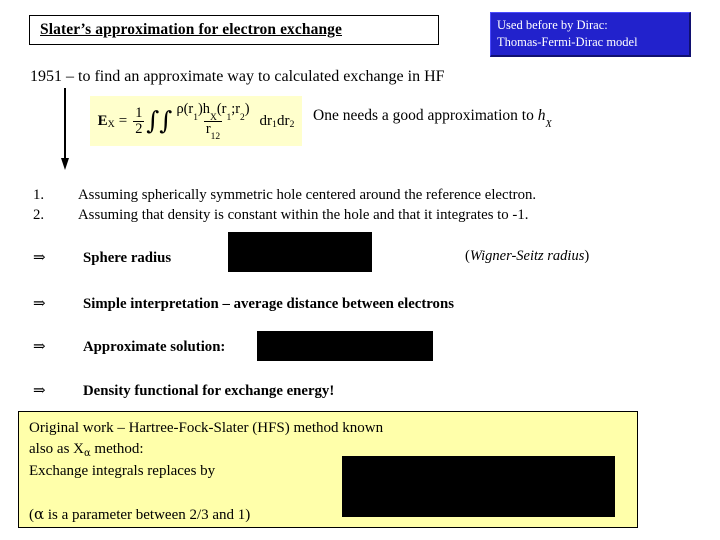  I want to click on bullet-label: Approximate solution:, so click(154, 347).